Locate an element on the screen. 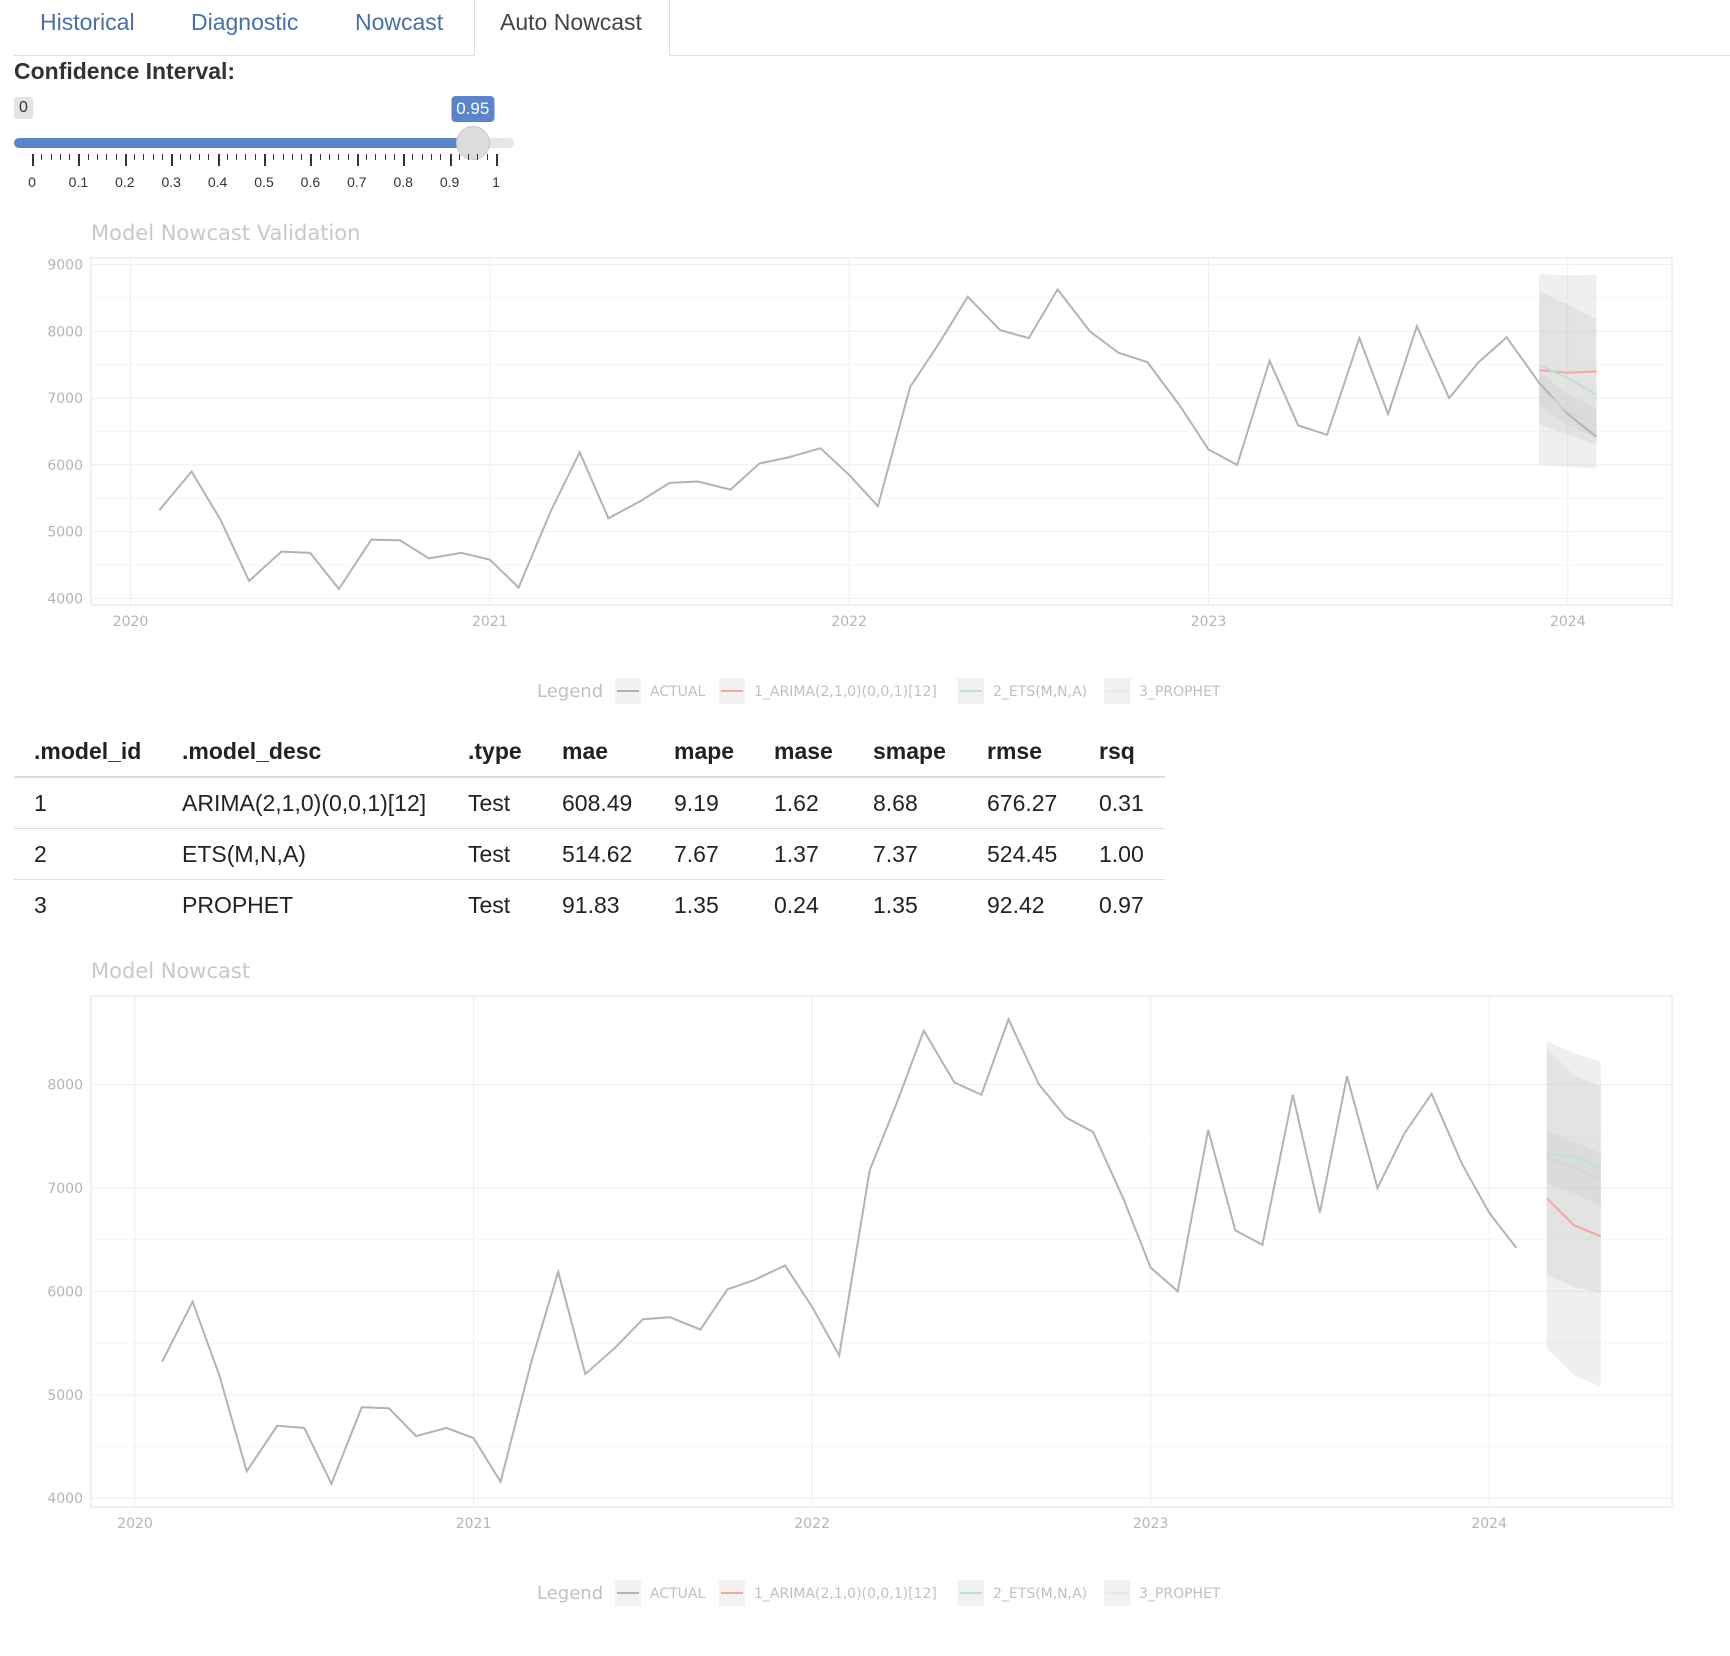 Image resolution: width=1730 pixels, height=1656 pixels. header-mase: mase is located at coordinates (803, 752).